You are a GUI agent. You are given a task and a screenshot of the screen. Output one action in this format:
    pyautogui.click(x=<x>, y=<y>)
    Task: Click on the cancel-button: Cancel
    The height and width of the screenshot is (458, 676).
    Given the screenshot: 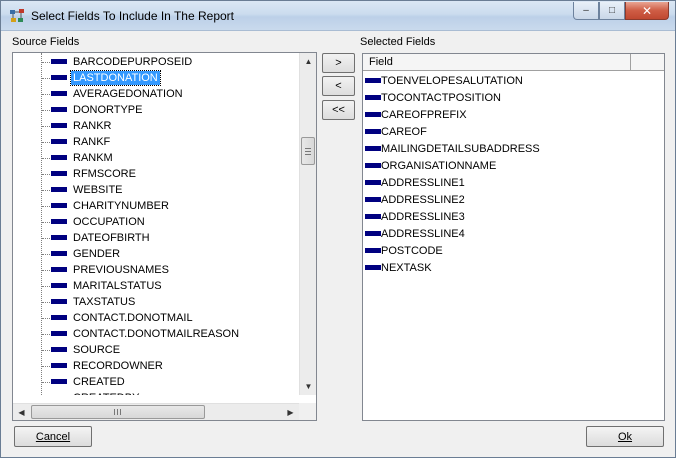 What is the action you would take?
    pyautogui.click(x=53, y=436)
    